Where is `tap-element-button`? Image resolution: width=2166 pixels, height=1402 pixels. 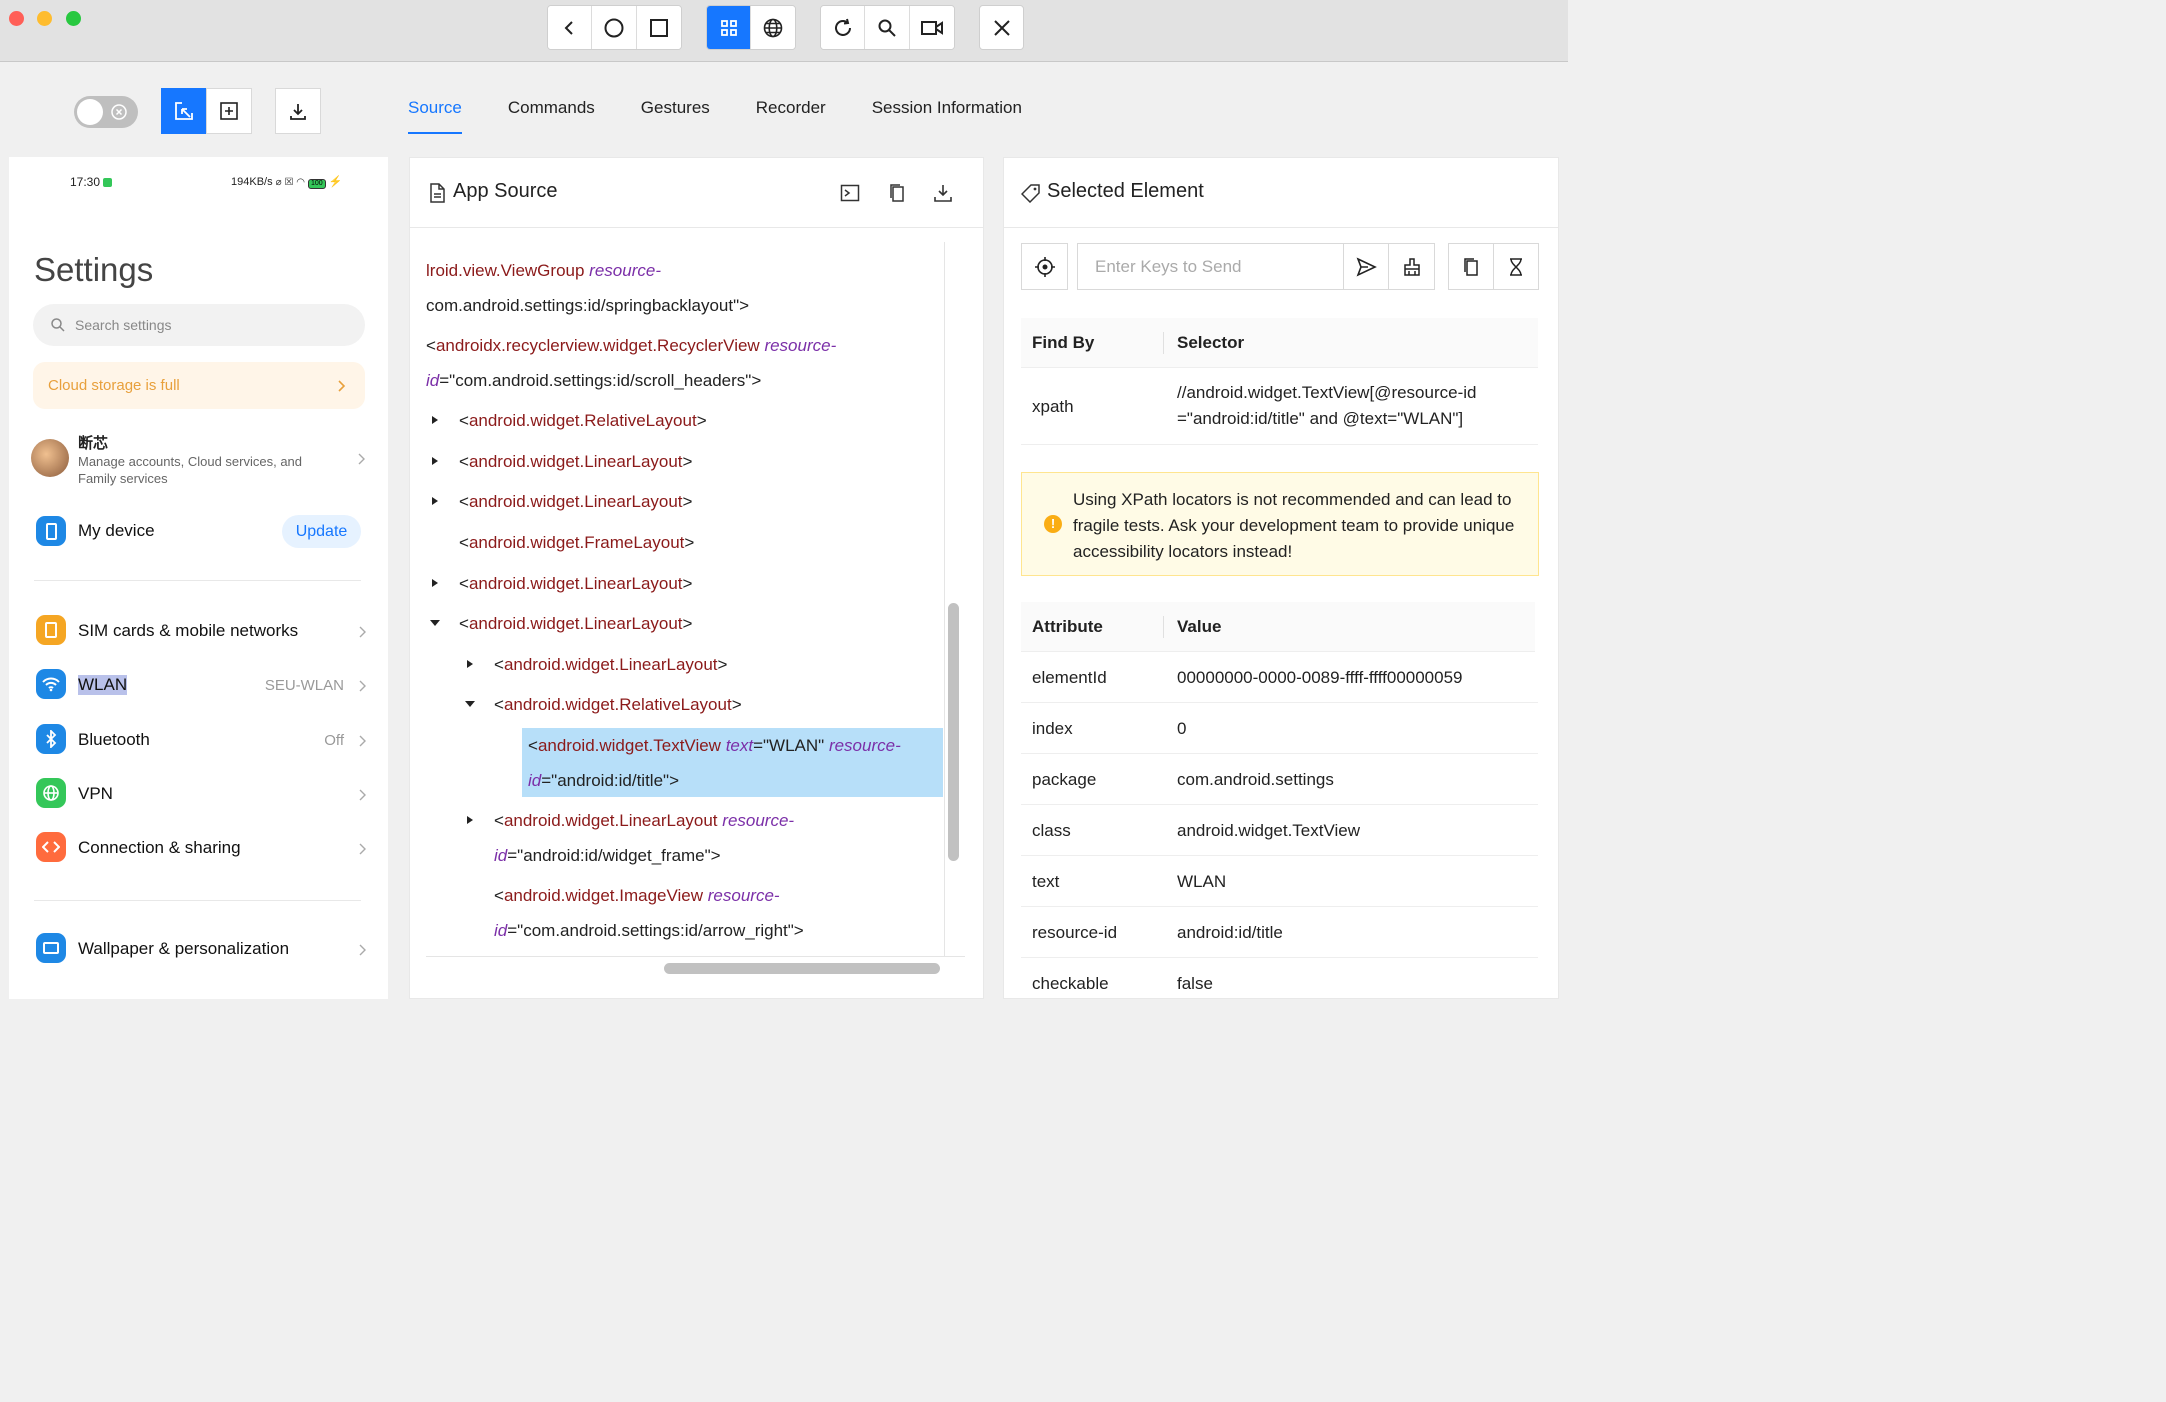 tap-element-button is located at coordinates (1044, 266).